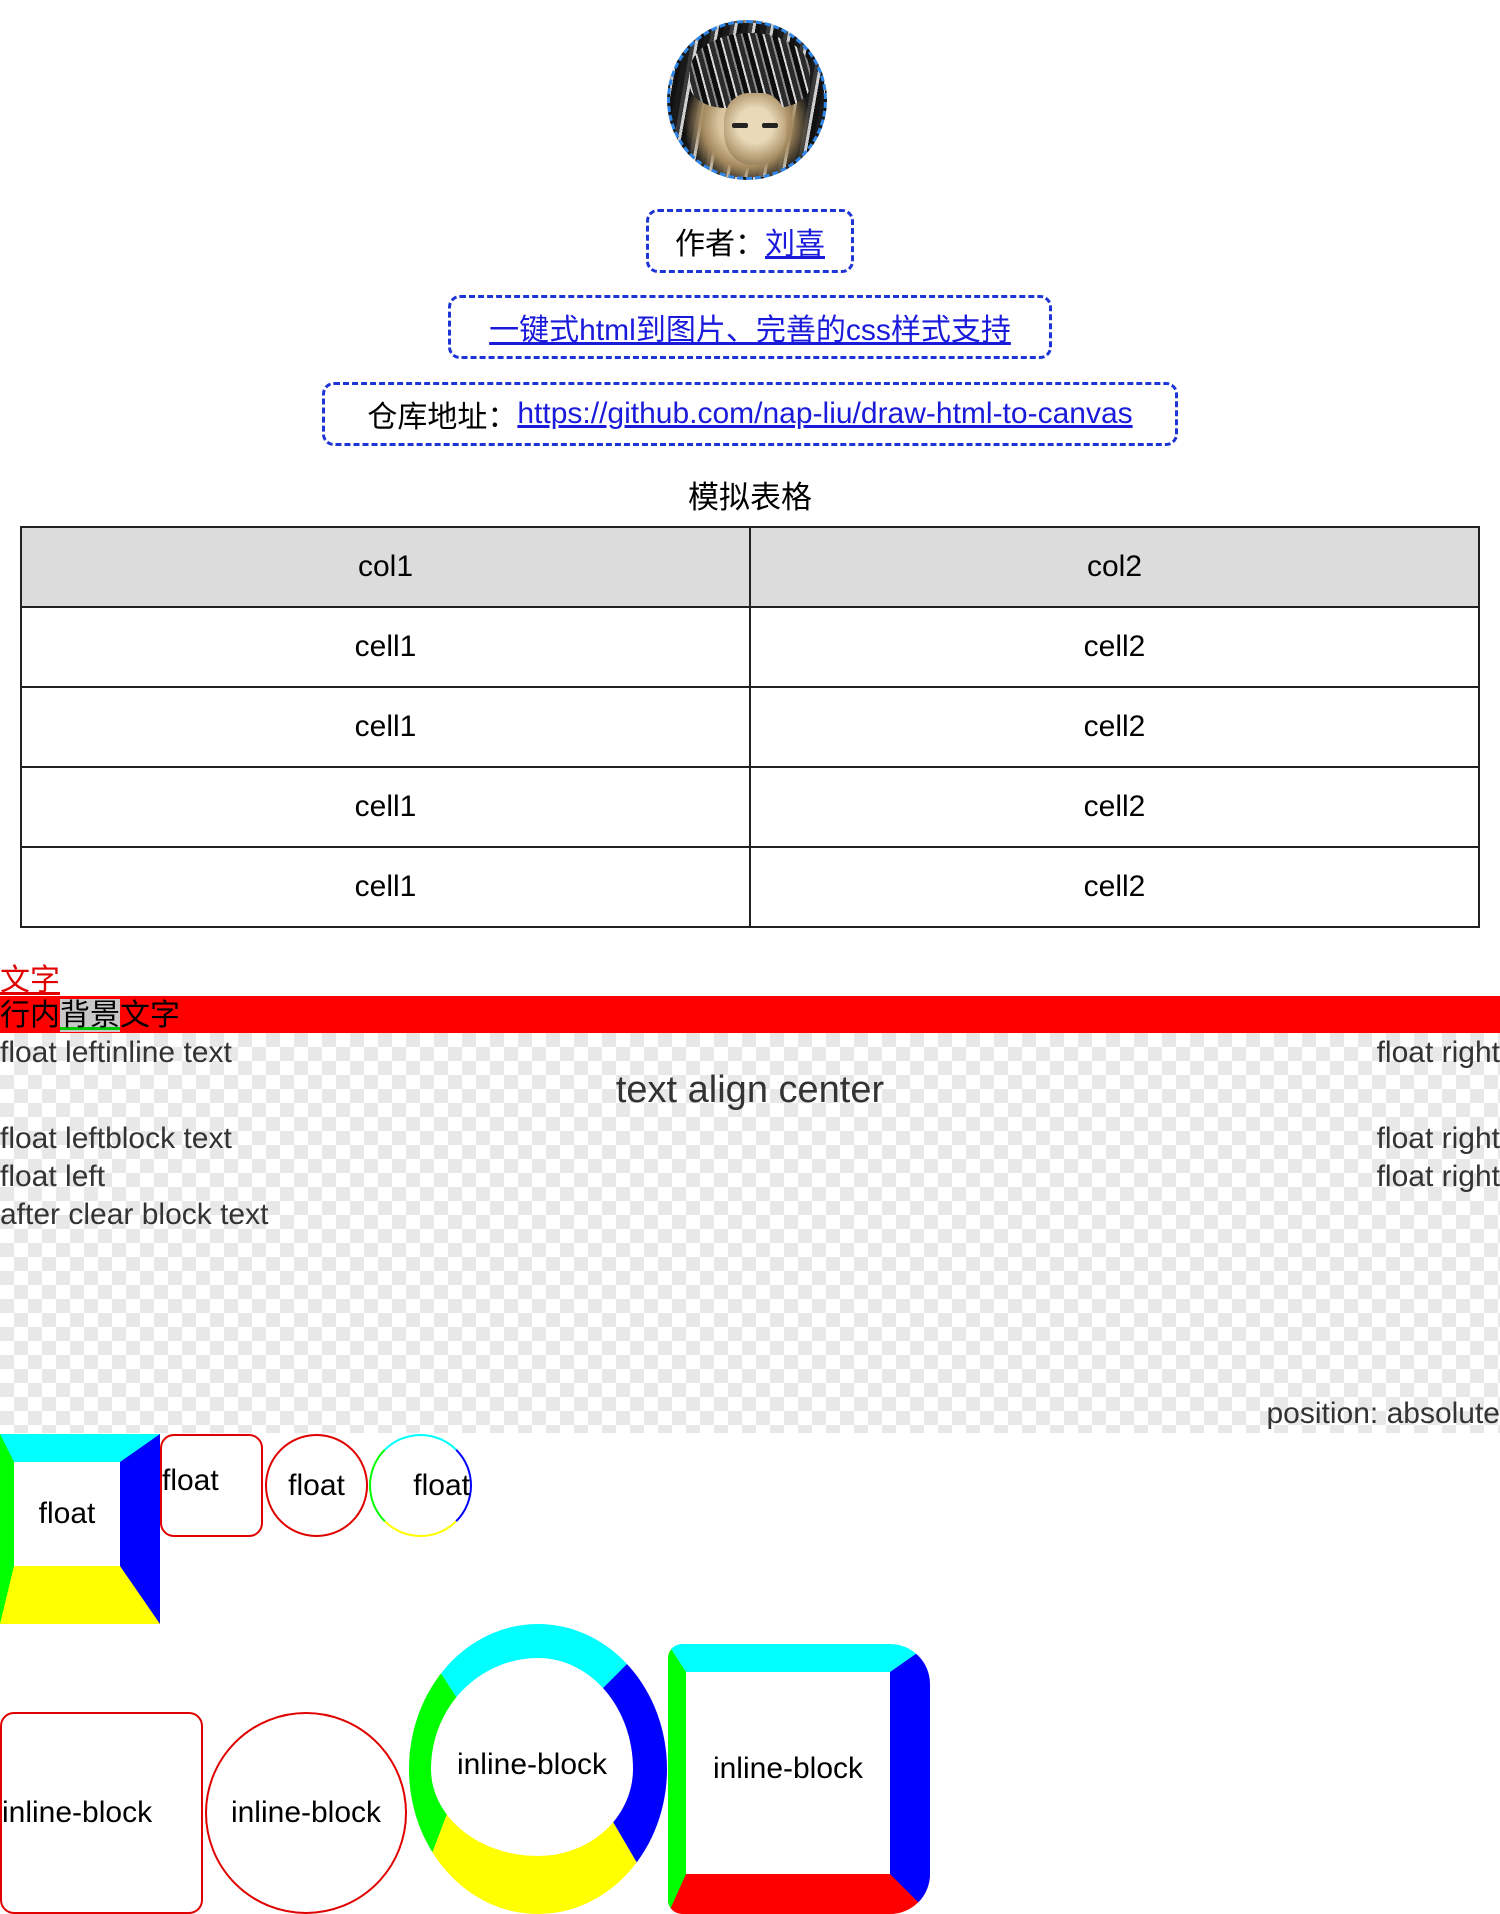 The height and width of the screenshot is (1914, 1500). What do you see at coordinates (750, 1090) in the screenshot?
I see `text-align-center: text align center` at bounding box center [750, 1090].